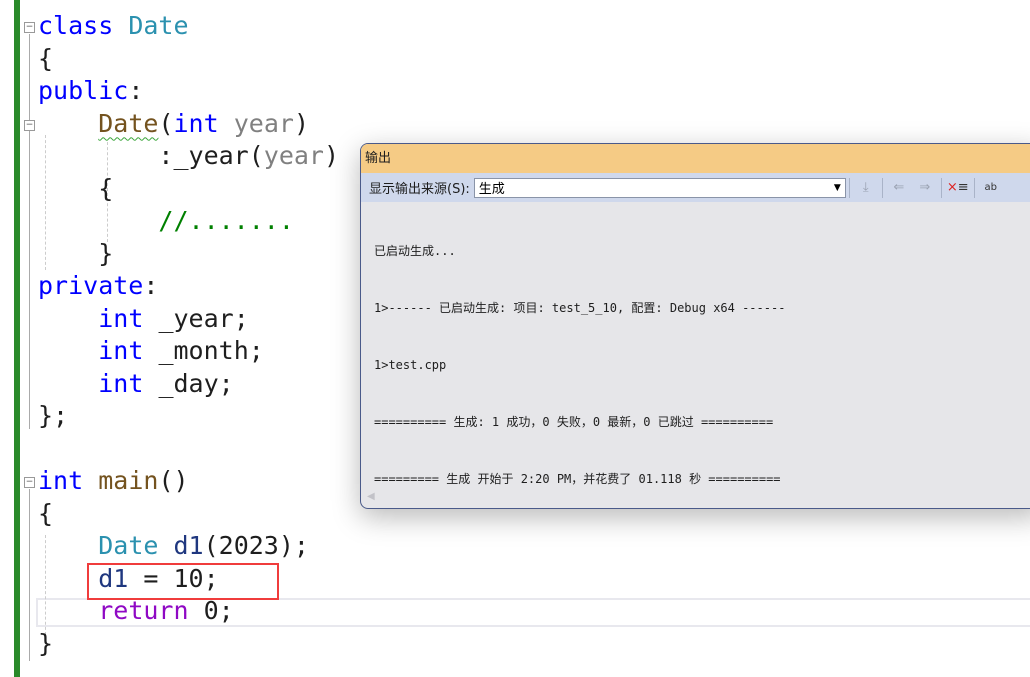  What do you see at coordinates (183, 581) in the screenshot?
I see `highlight-box` at bounding box center [183, 581].